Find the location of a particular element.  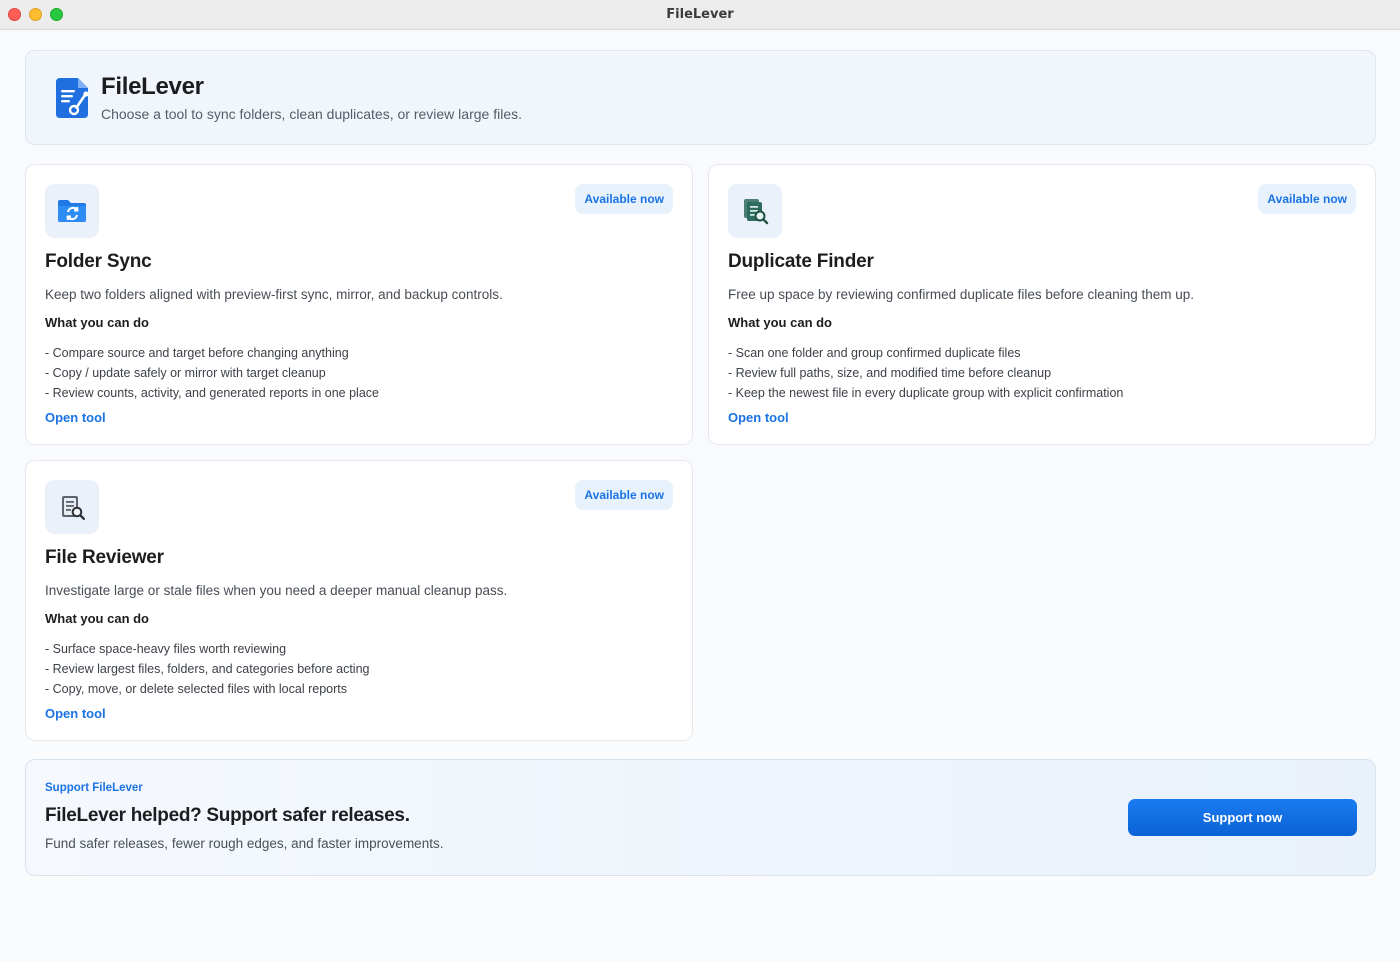

support-eyebrow: Support FileLever is located at coordinates (94, 788).